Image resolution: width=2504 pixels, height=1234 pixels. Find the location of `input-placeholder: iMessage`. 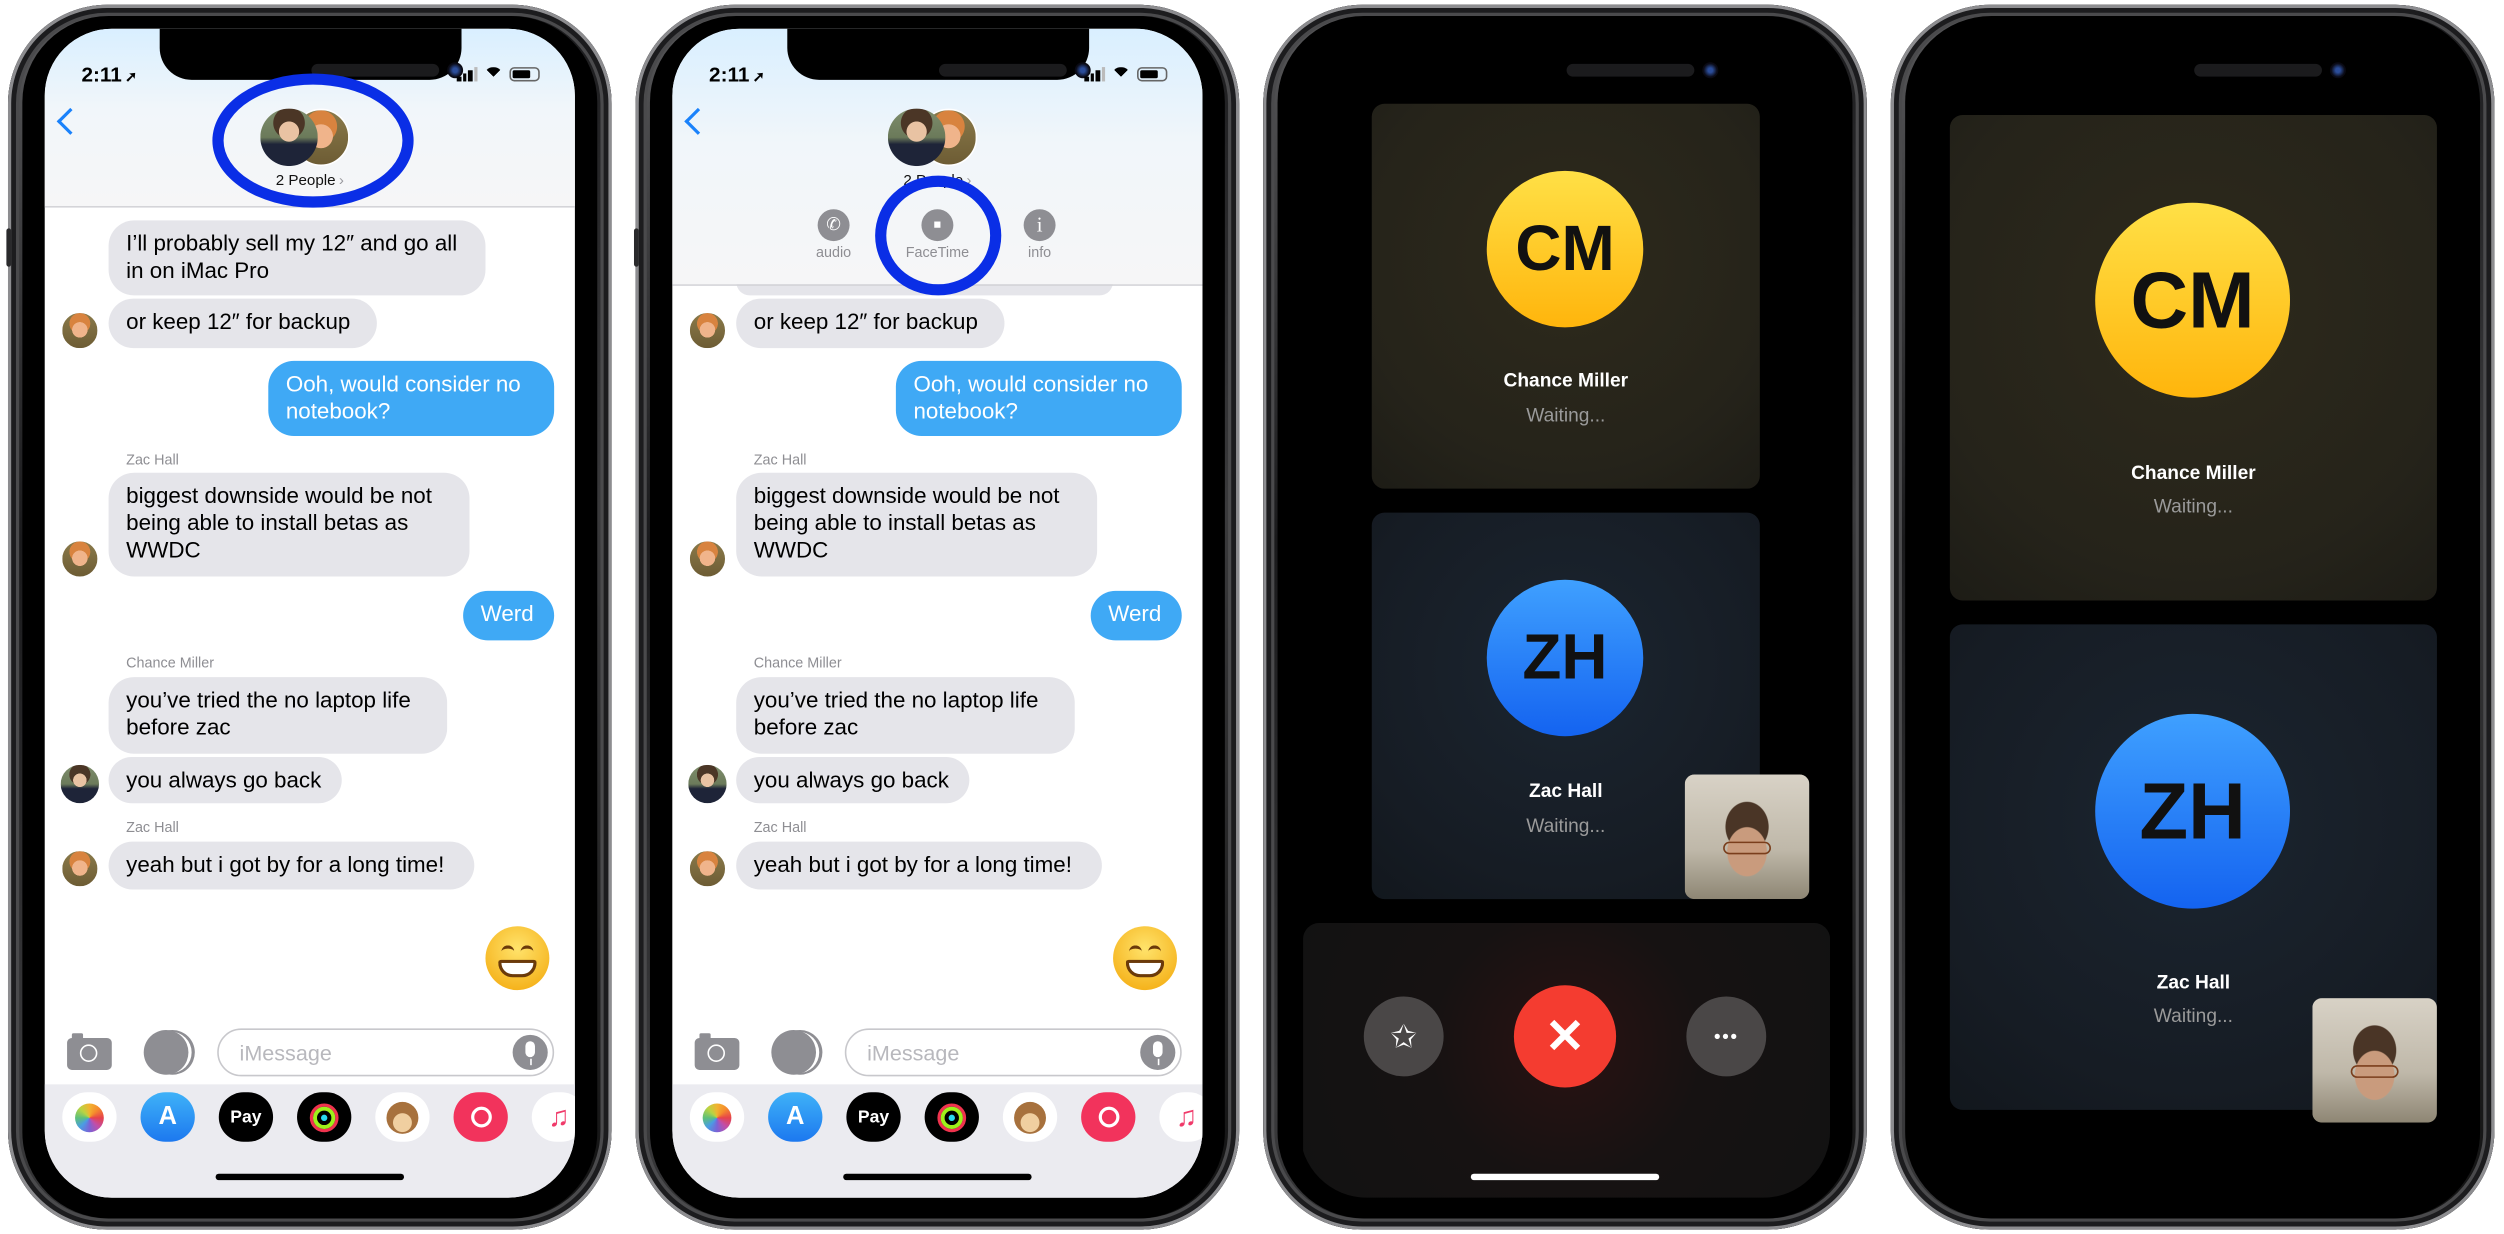

input-placeholder: iMessage is located at coordinates (285, 1053).